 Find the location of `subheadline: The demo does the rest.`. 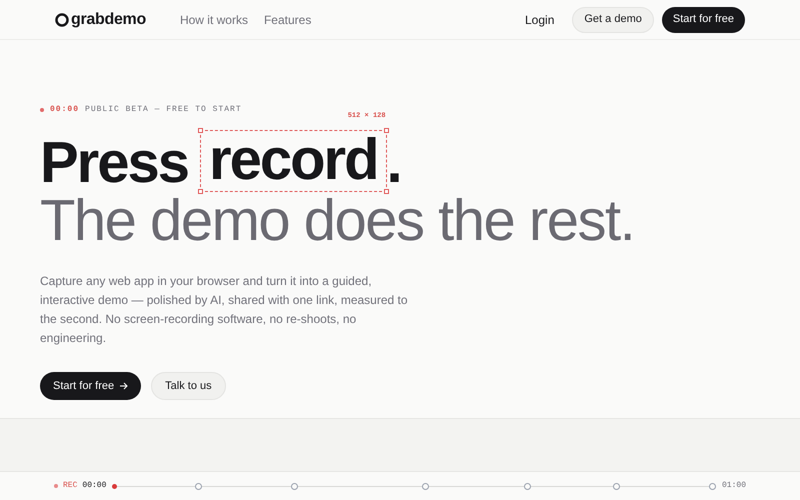

subheadline: The demo does the rest. is located at coordinates (338, 221).